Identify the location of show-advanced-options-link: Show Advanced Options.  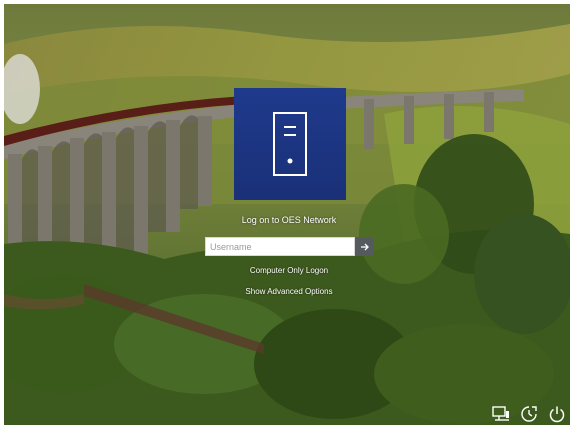
(289, 291).